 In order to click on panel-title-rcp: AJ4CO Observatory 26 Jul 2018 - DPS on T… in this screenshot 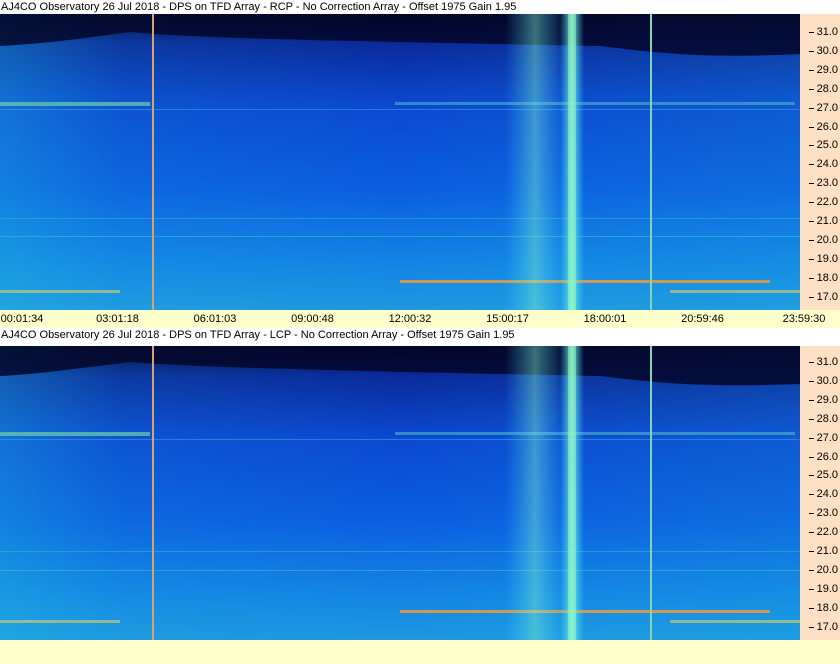, I will do `click(420, 7)`.